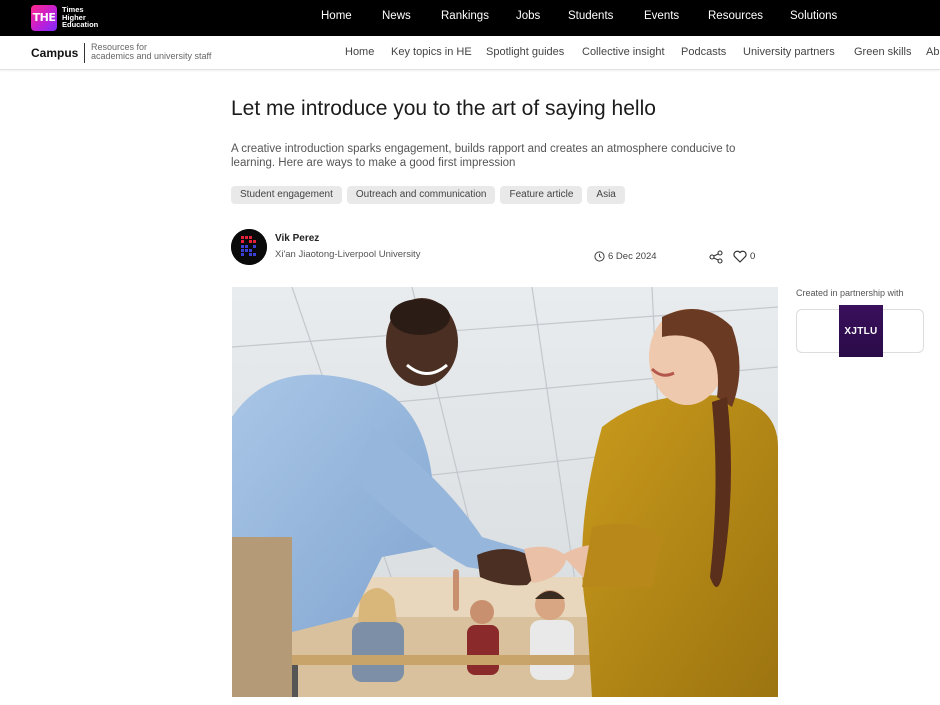 The image size is (940, 705). What do you see at coordinates (528, 16) in the screenshot?
I see `main-nav-jobs: Jobs` at bounding box center [528, 16].